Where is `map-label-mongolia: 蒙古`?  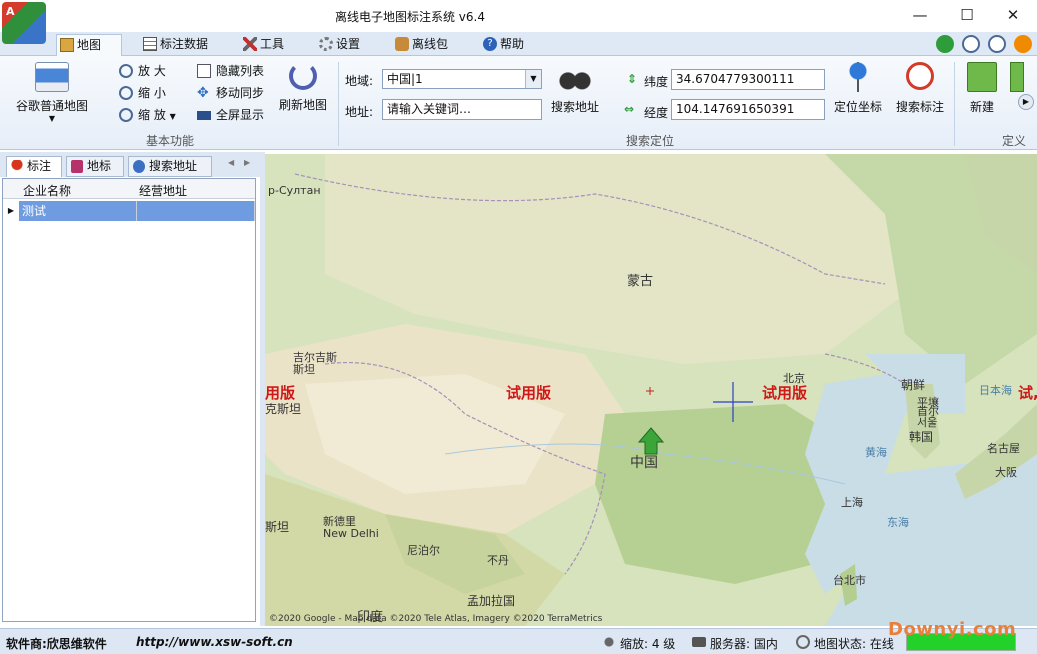 map-label-mongolia: 蒙古 is located at coordinates (640, 281).